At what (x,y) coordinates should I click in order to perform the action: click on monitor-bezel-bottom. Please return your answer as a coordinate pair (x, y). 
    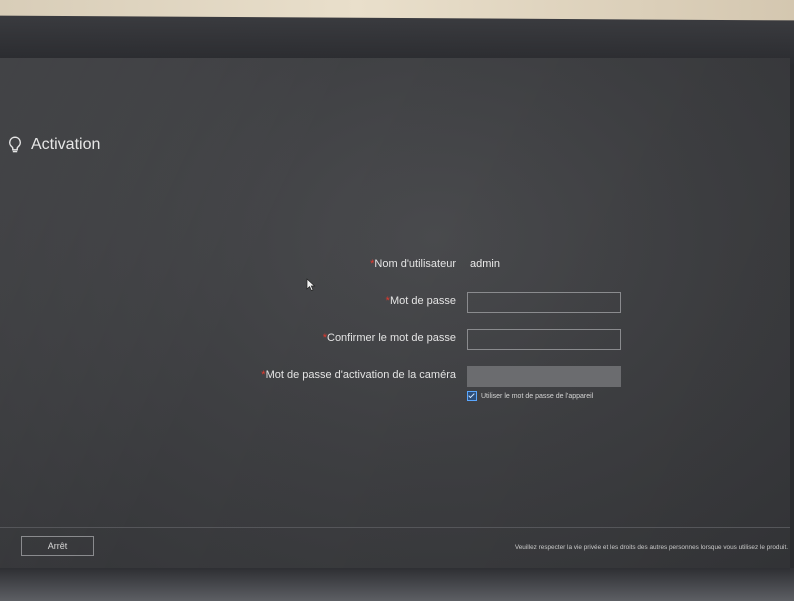
    Looking at the image, I should click on (397, 584).